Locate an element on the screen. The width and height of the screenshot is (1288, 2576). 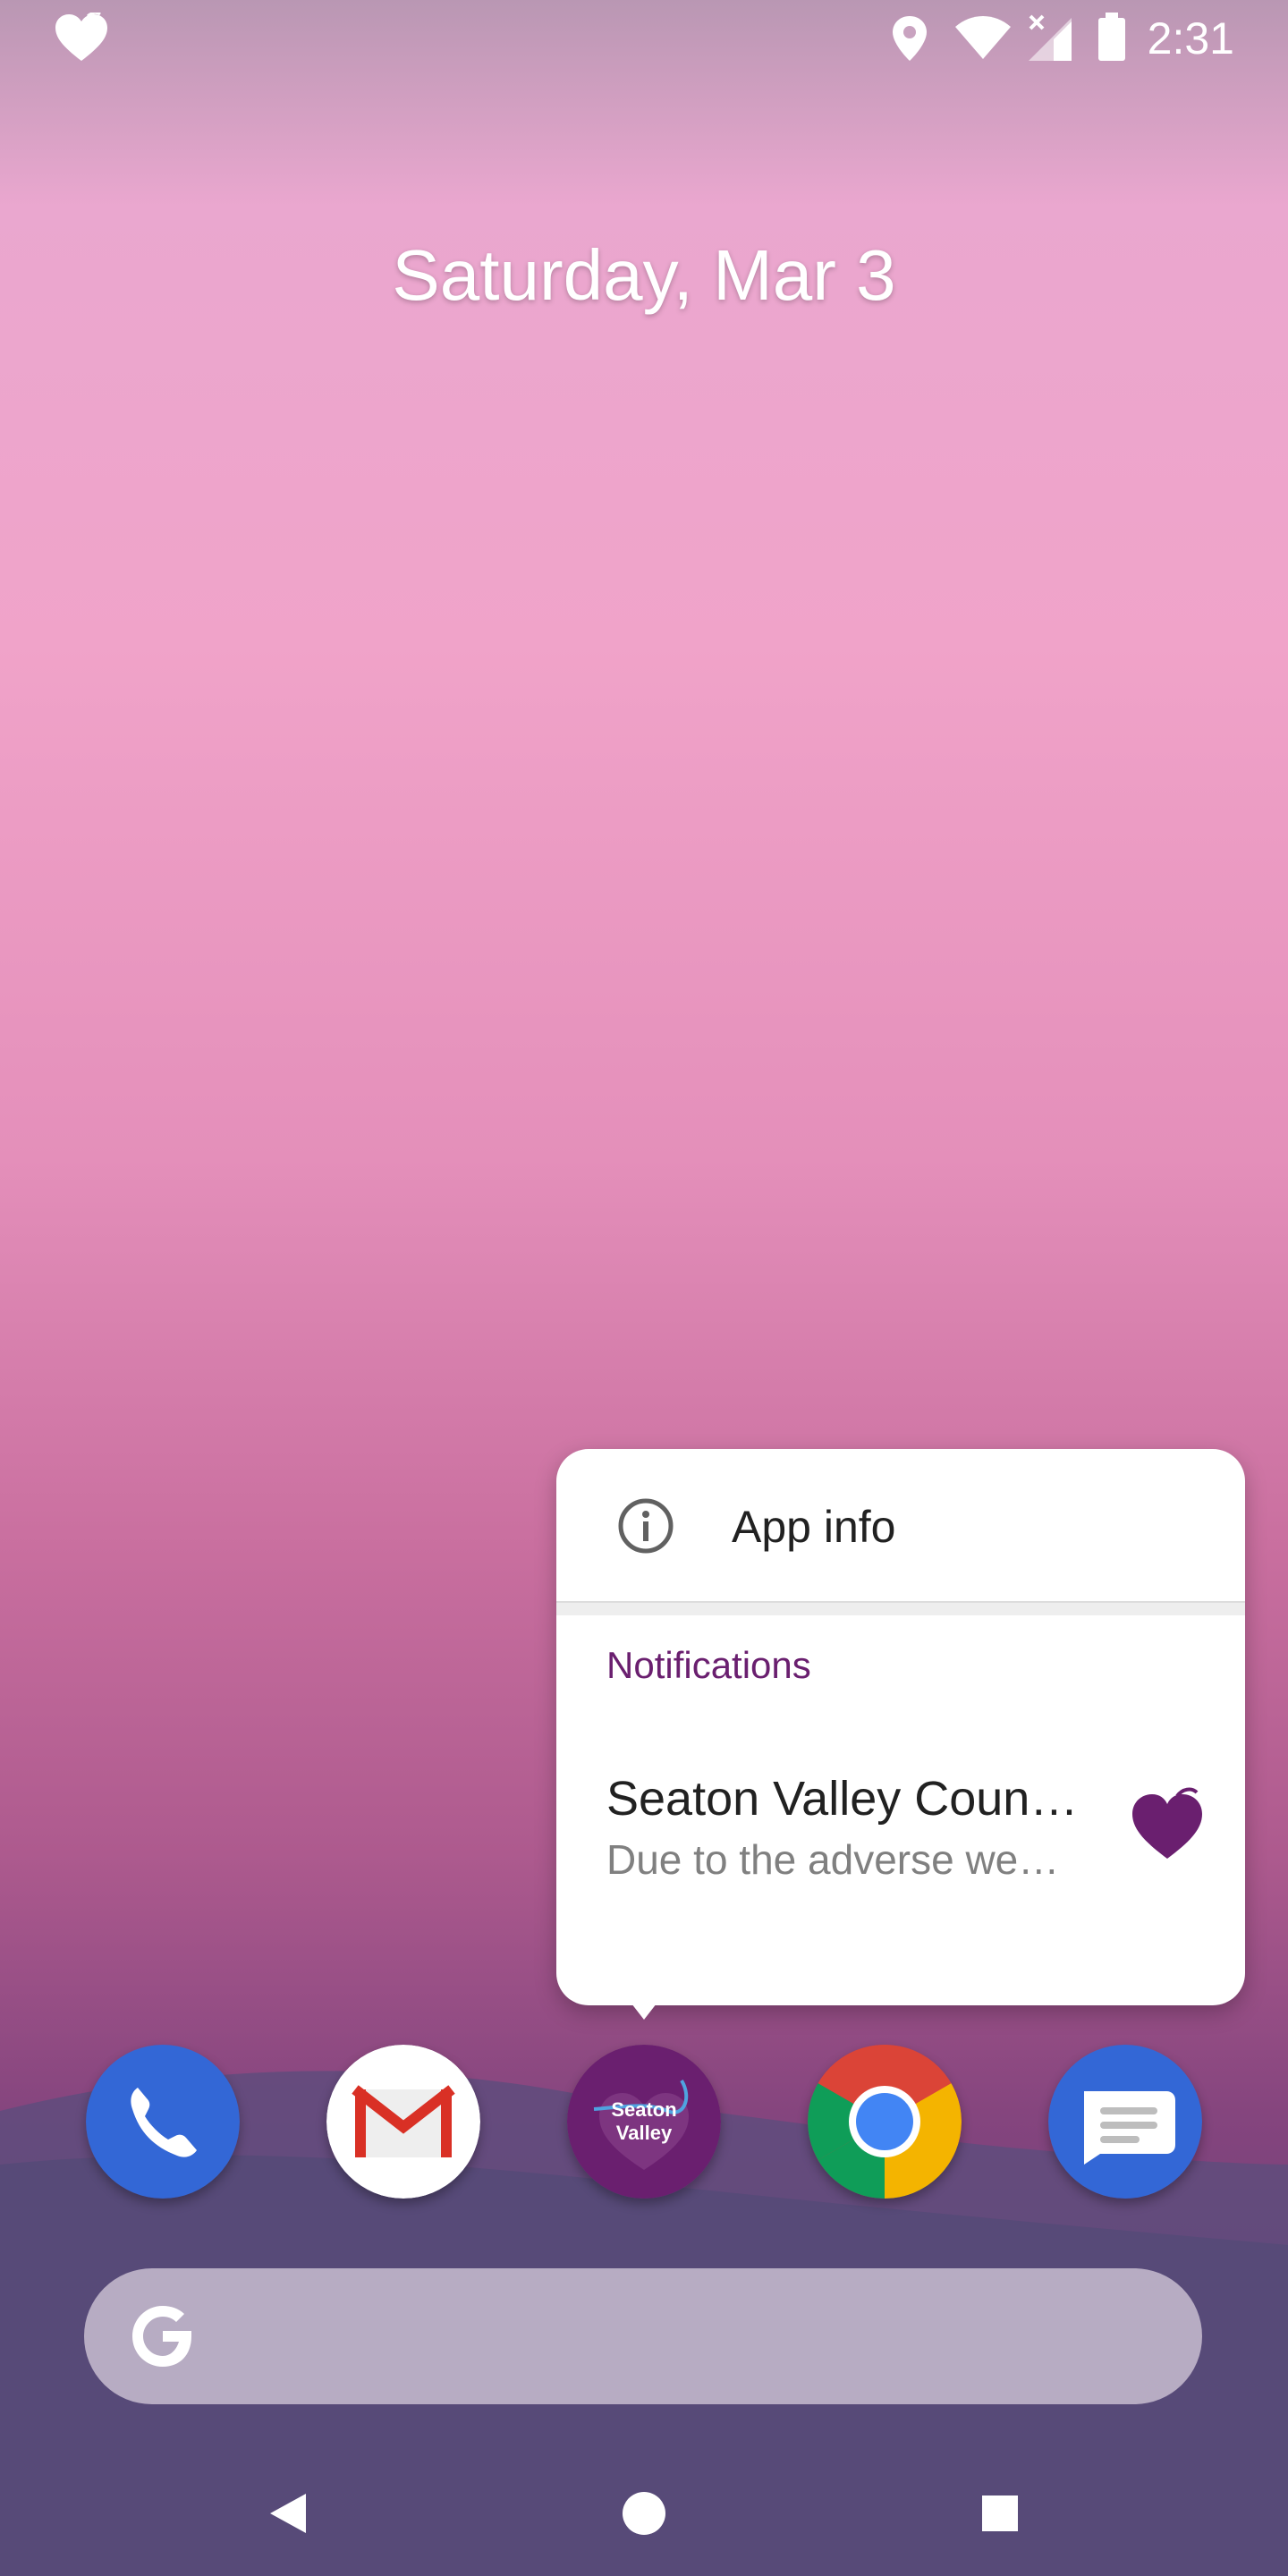
phone-icon is located at coordinates (163, 2122).